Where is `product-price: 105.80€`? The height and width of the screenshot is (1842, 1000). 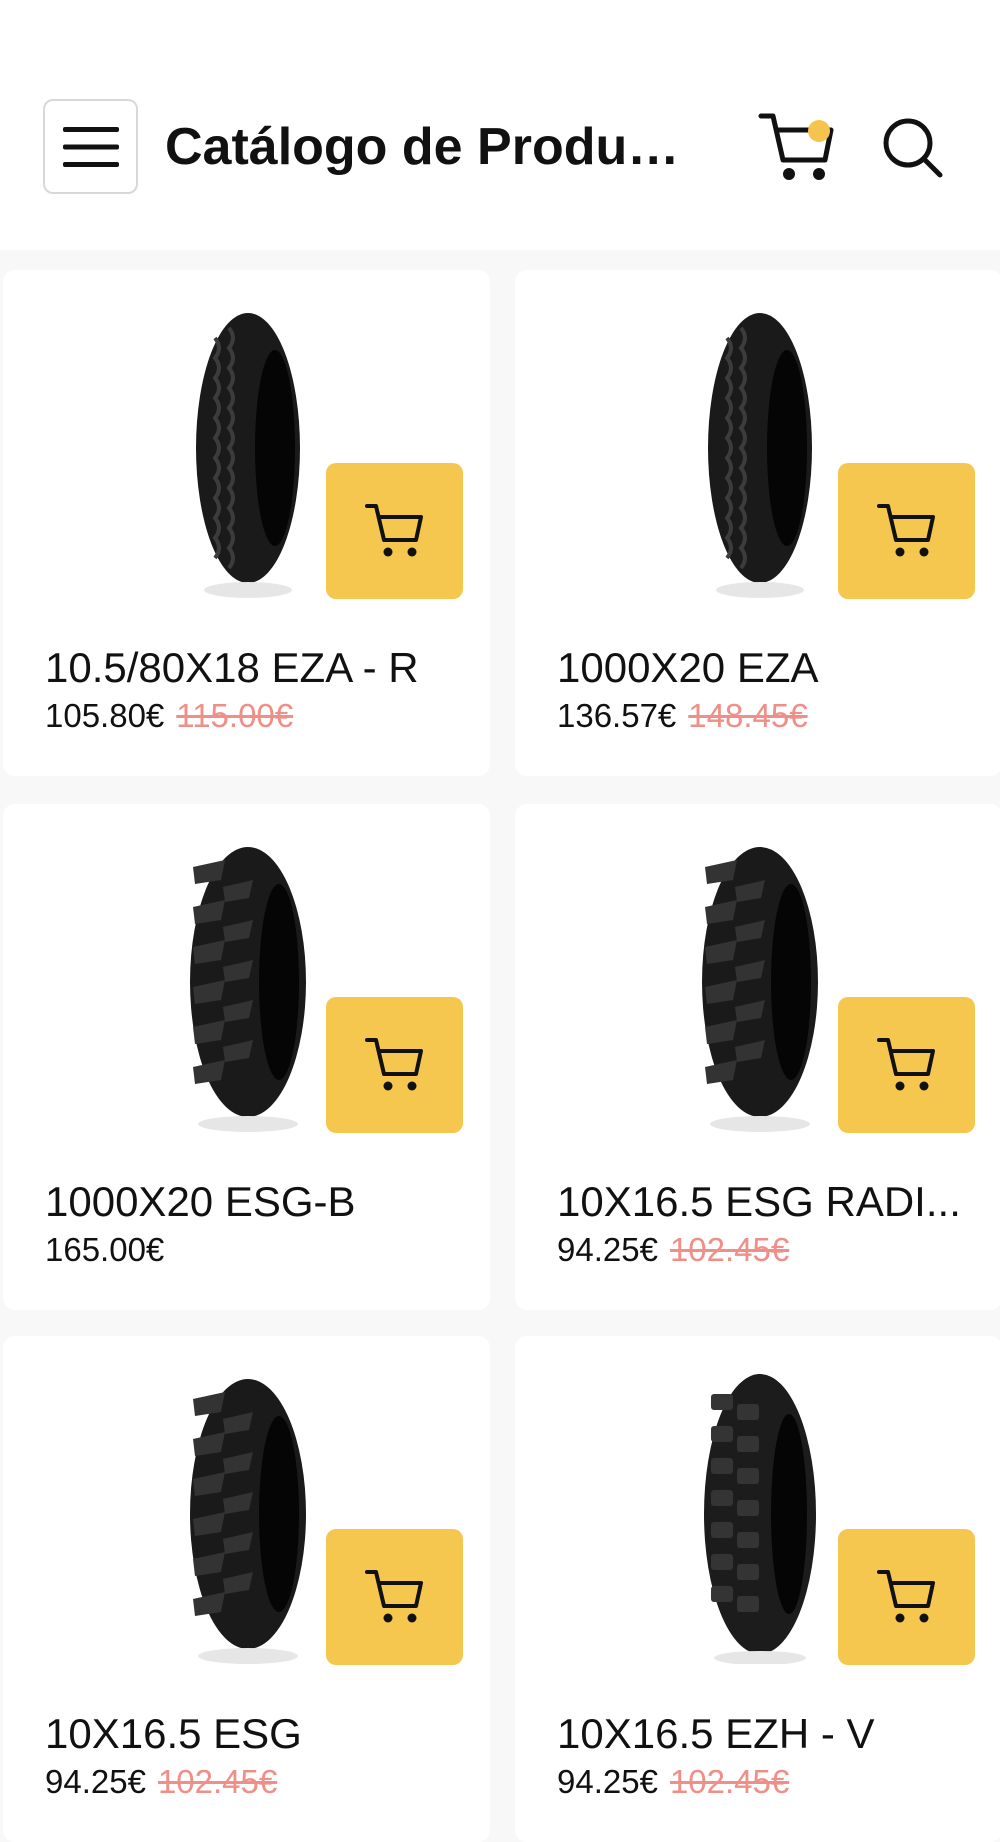 product-price: 105.80€ is located at coordinates (105, 715).